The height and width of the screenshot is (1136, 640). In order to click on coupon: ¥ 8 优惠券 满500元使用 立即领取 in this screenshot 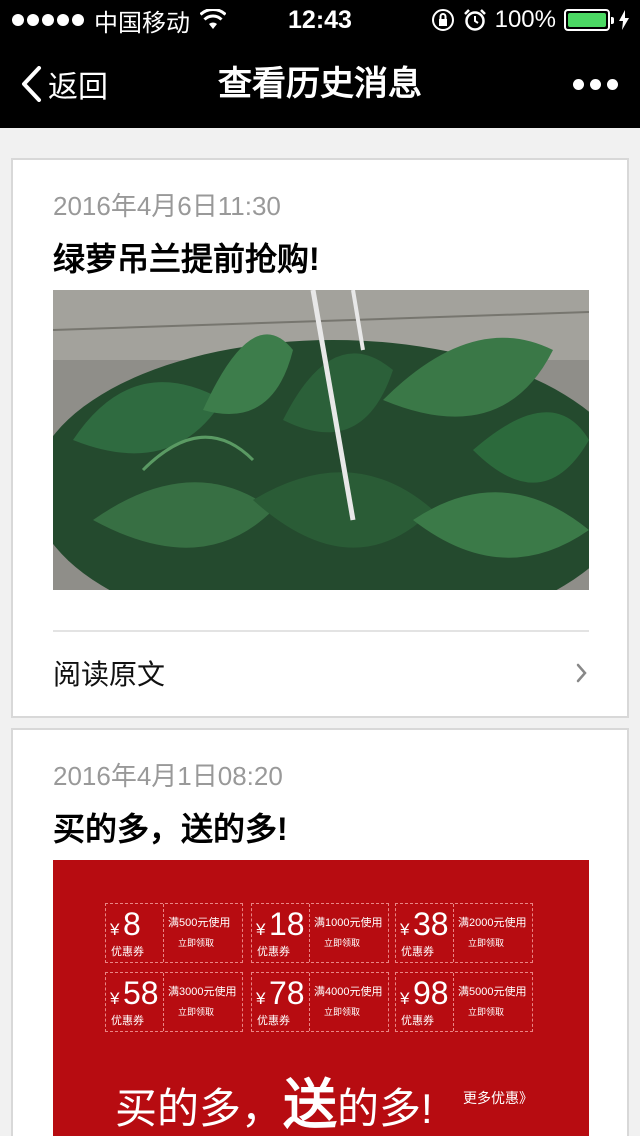, I will do `click(174, 933)`.